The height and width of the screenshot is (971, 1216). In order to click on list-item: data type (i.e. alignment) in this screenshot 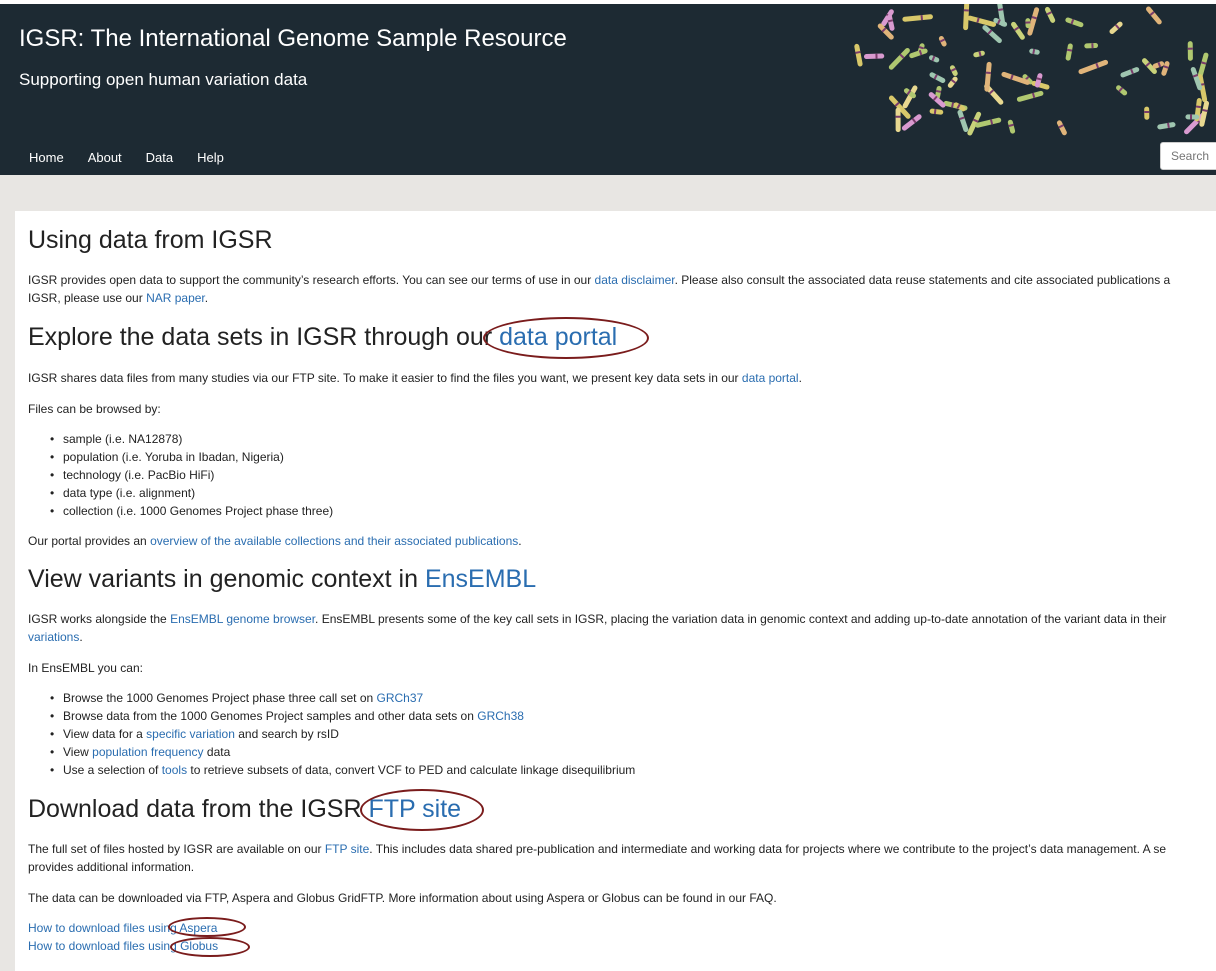, I will do `click(191, 493)`.